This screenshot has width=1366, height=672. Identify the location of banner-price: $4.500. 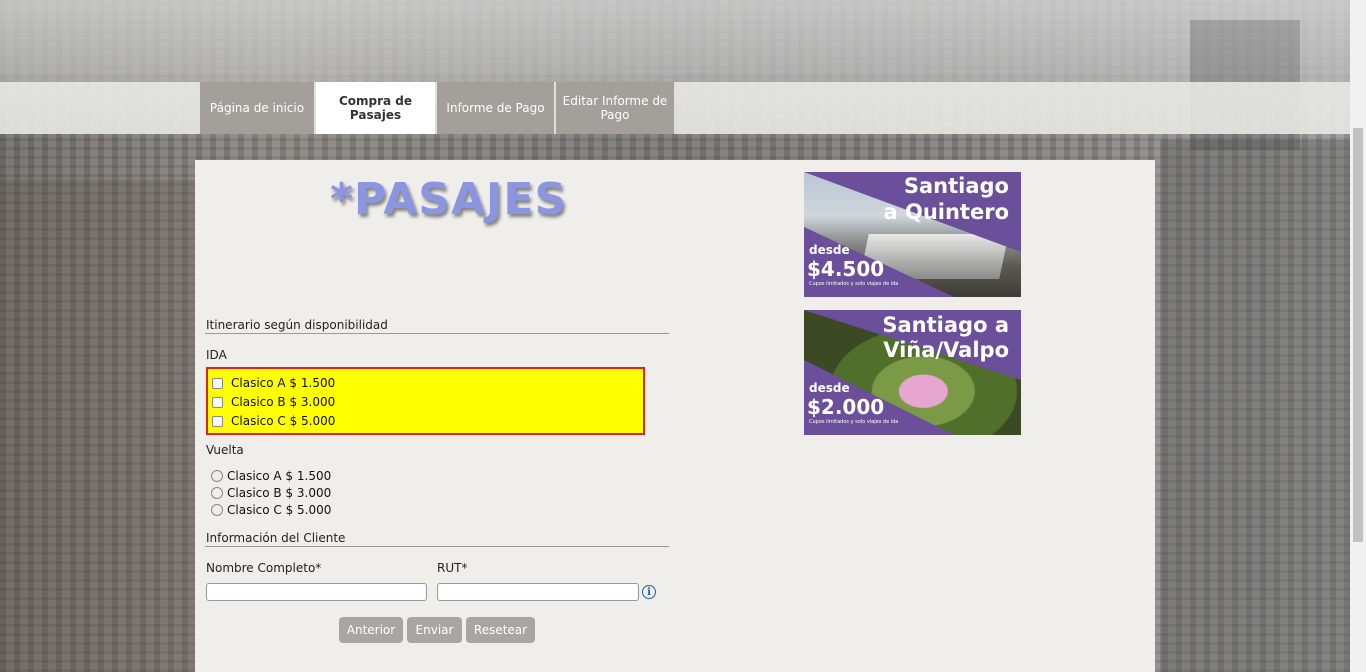
(846, 269).